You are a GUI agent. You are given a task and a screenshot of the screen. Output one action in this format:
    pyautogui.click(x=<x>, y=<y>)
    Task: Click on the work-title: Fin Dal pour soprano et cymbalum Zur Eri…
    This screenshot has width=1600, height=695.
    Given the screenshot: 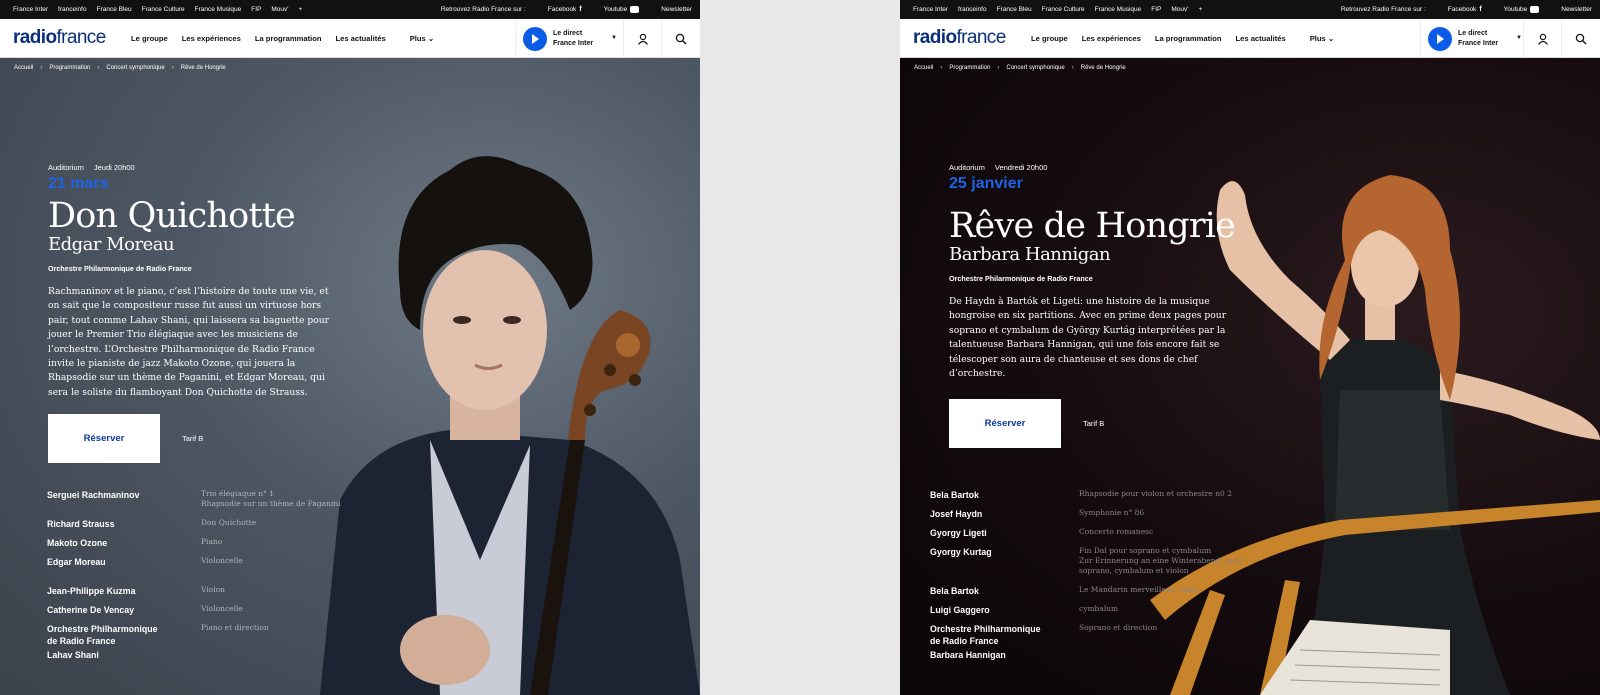 What is the action you would take?
    pyautogui.click(x=1161, y=560)
    